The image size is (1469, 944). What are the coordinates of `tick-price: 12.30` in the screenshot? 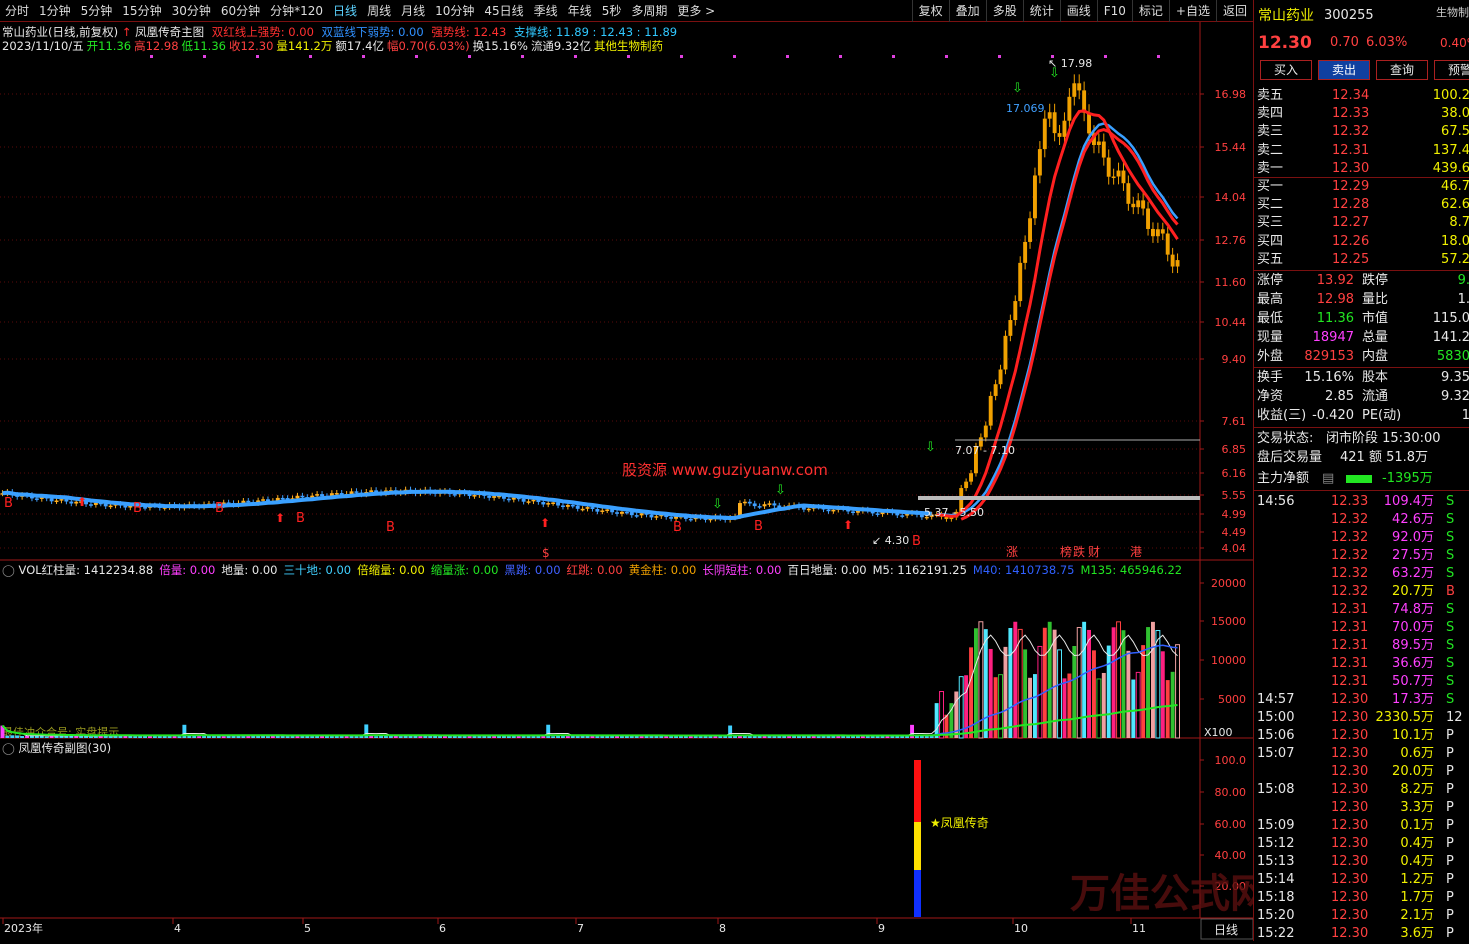 It's located at (1350, 717).